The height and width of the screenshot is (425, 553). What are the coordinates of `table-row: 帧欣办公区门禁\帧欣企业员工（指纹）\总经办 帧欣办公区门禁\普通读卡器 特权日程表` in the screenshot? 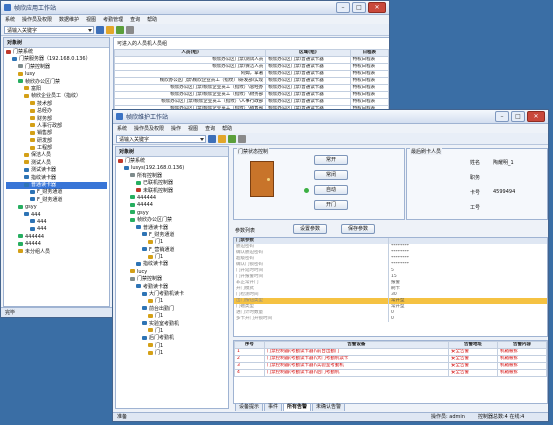 It's located at (251, 88).